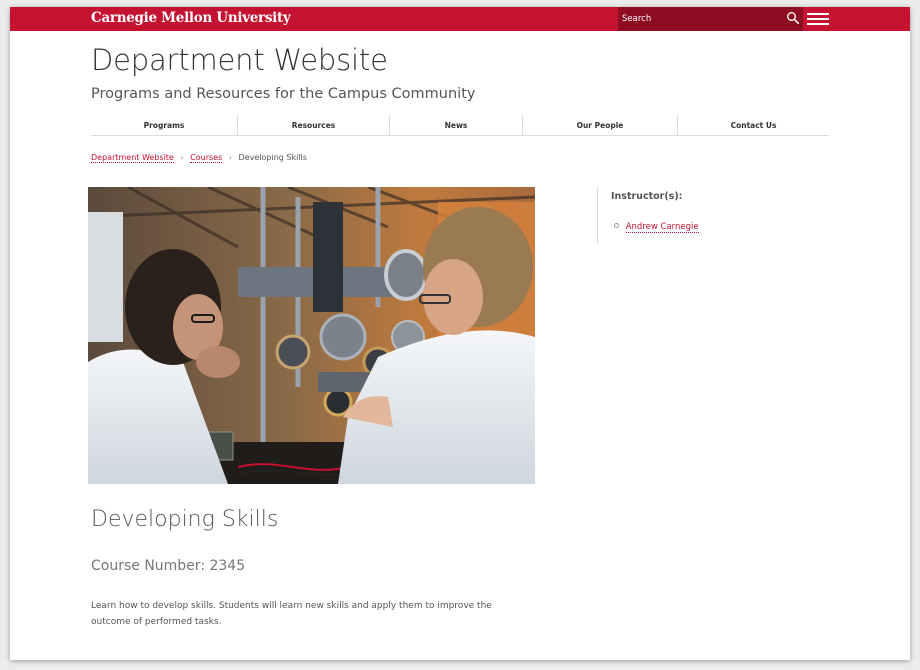 Image resolution: width=920 pixels, height=670 pixels. Describe the element at coordinates (314, 125) in the screenshot. I see `nav-item-resources: Resources` at that location.